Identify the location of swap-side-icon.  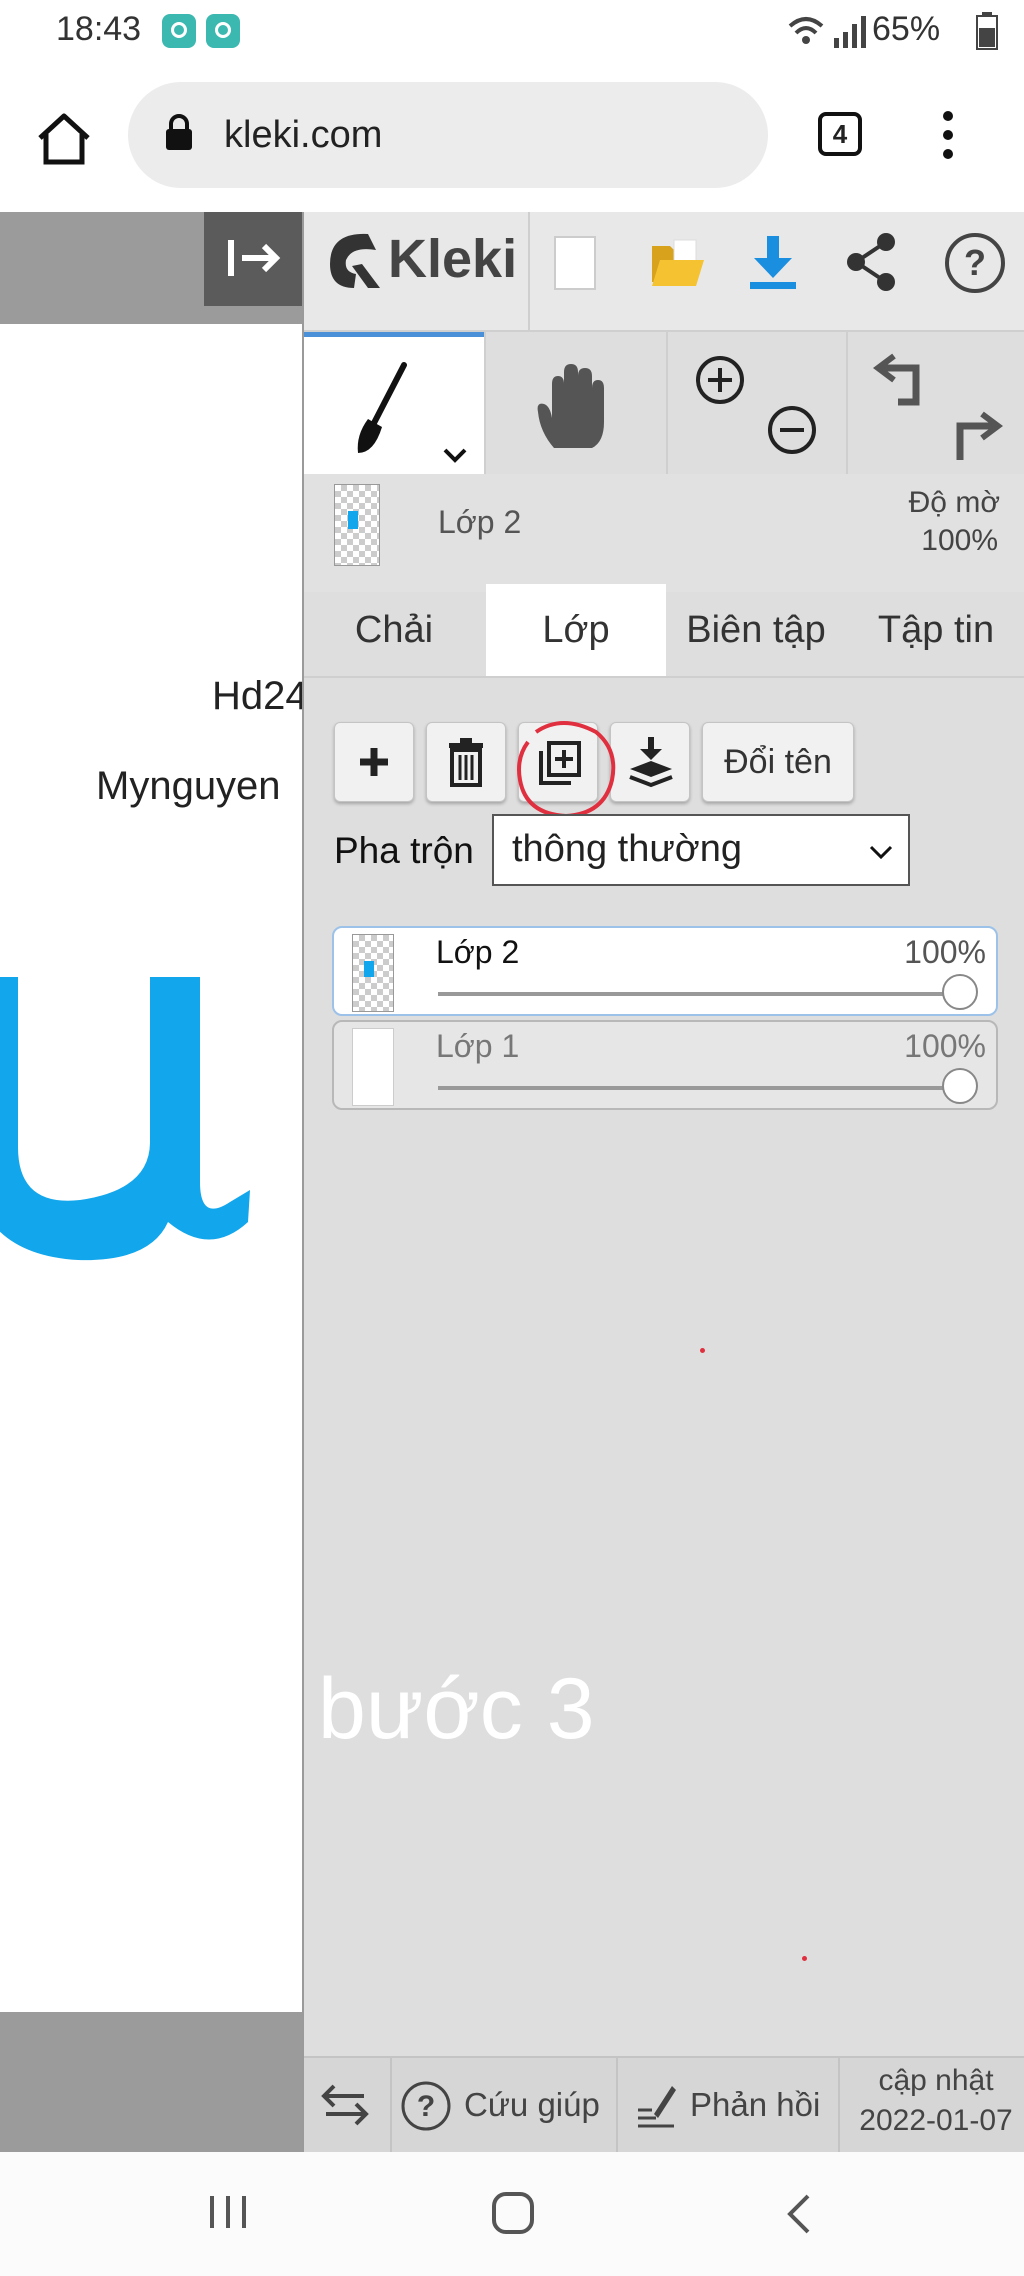
(345, 2105).